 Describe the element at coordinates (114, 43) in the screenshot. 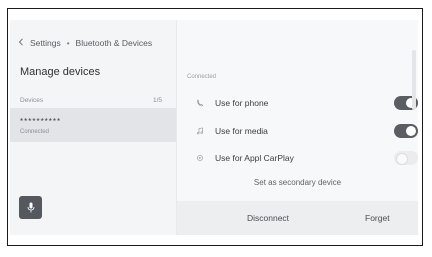

I see `breadcrumb-current: Bluetooth & Devices` at that location.